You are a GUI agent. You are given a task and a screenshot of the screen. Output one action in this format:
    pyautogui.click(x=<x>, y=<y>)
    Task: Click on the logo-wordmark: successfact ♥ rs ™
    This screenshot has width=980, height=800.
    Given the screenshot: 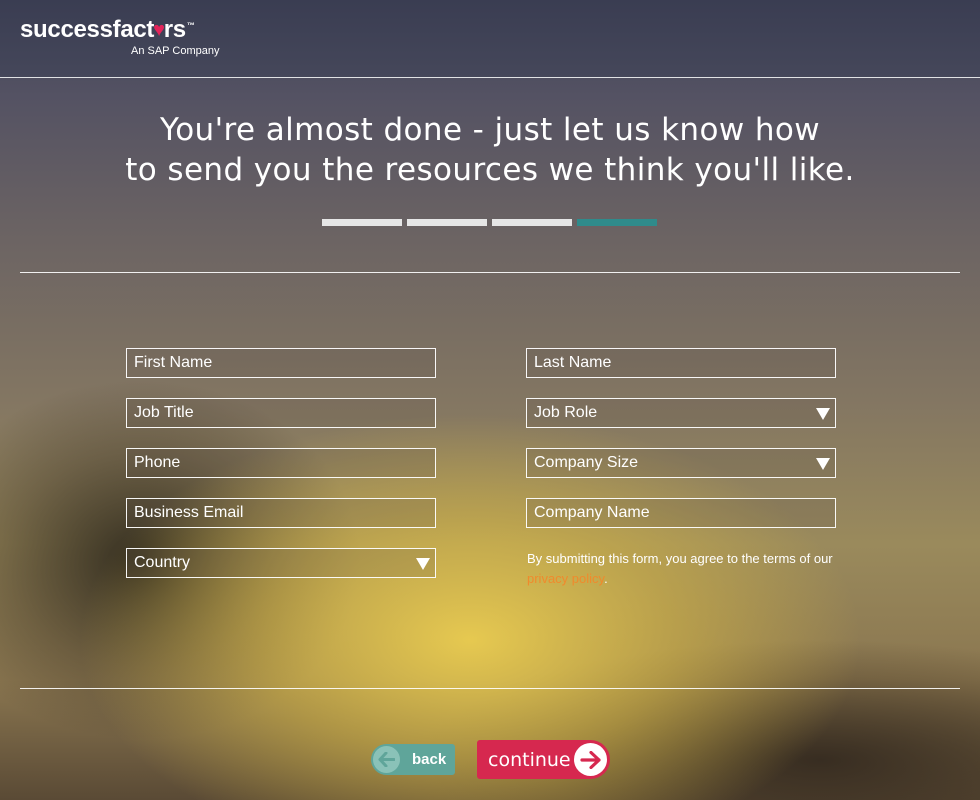 What is the action you would take?
    pyautogui.click(x=107, y=30)
    